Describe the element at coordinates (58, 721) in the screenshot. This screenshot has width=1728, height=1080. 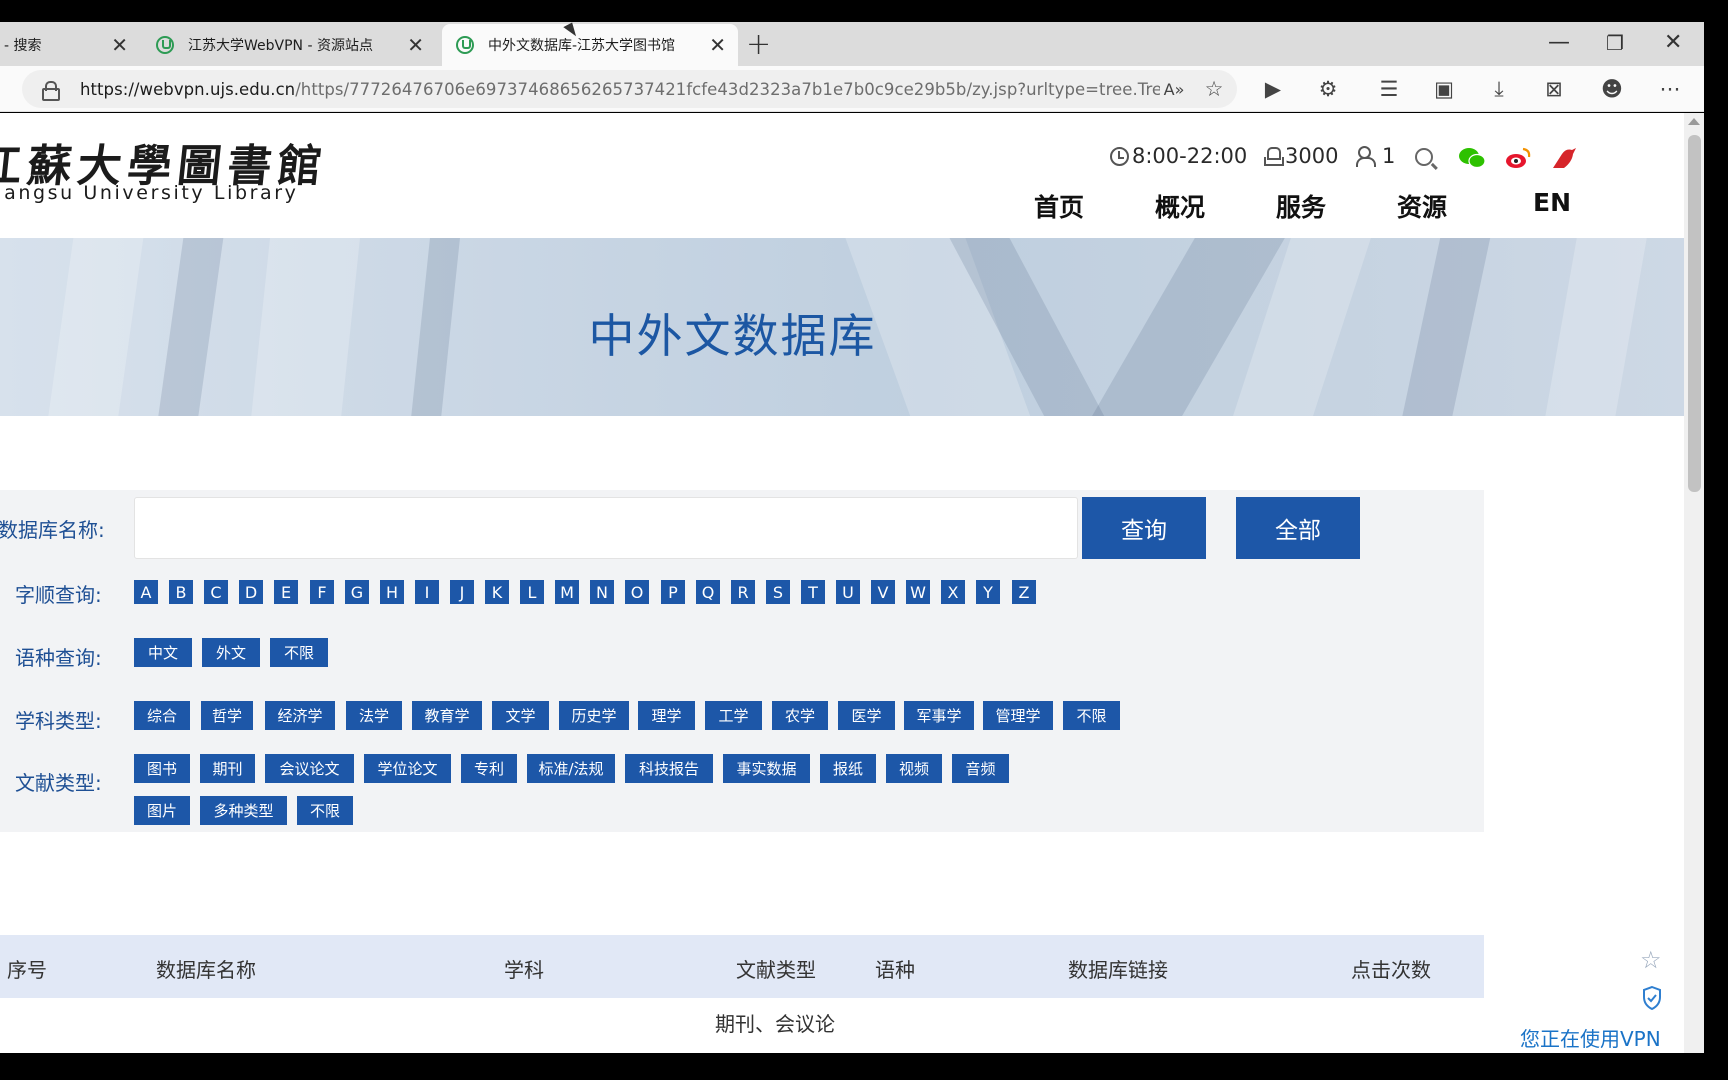
I see `subject-type-label: 学科类型:` at that location.